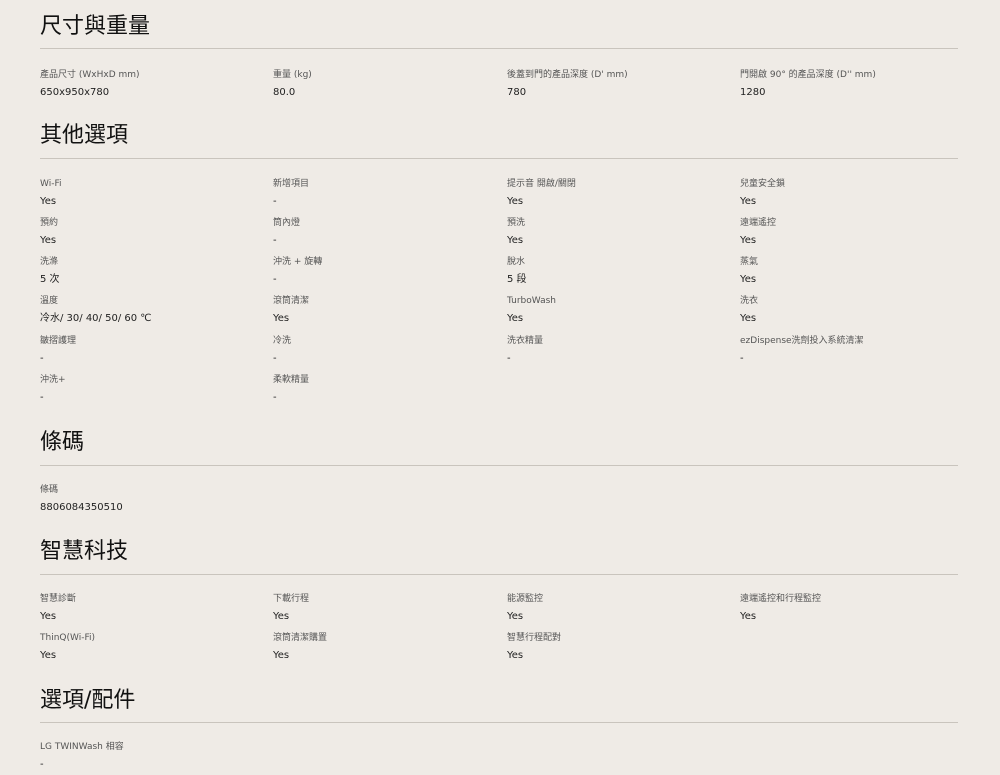 The image size is (1000, 775). Describe the element at coordinates (619, 84) in the screenshot. I see `spec-item: 後蓋到門的產品深度 (D' mm) 780` at that location.